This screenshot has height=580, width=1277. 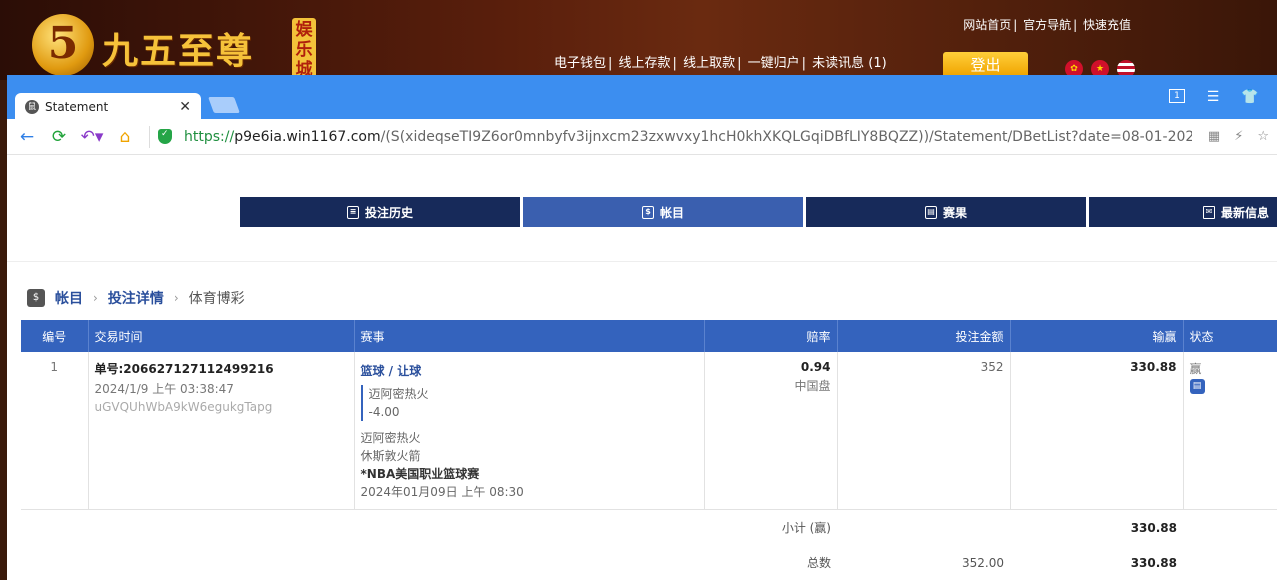 I want to click on quick-recharge-link: 快速充值, so click(x=1107, y=25).